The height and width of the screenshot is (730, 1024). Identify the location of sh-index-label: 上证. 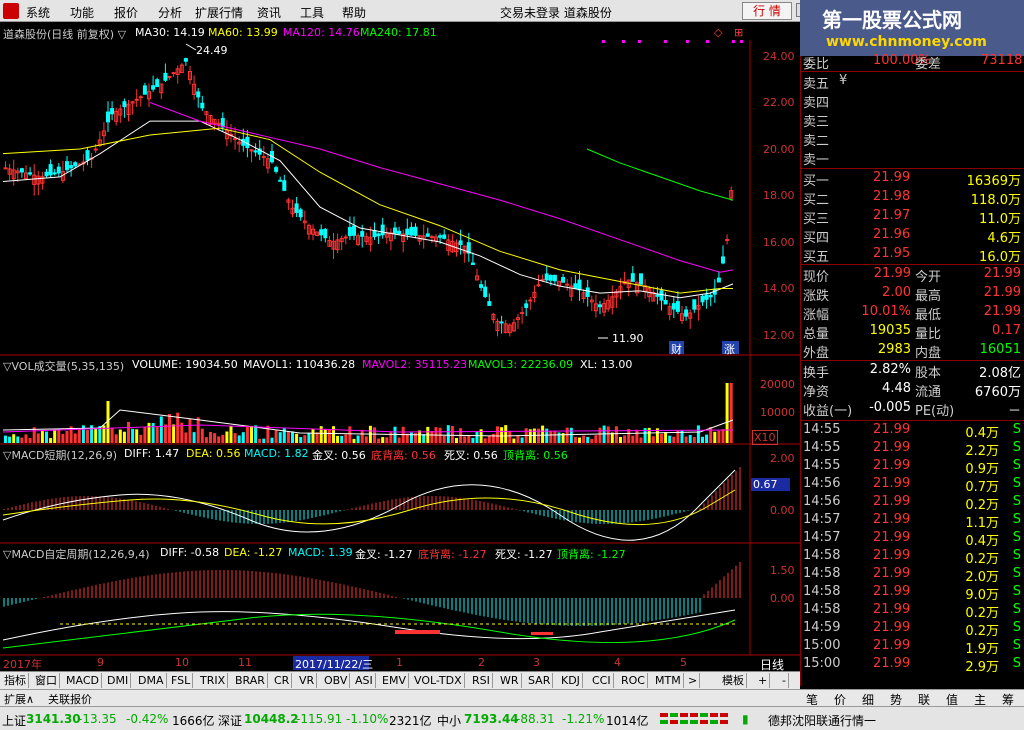
(14, 720).